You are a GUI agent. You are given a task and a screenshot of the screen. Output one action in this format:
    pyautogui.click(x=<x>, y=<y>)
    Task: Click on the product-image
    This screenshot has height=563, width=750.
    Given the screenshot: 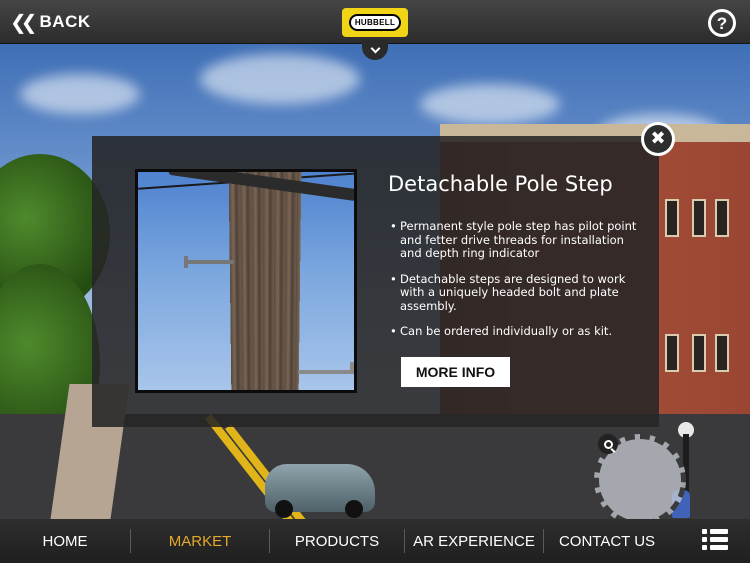 What is the action you would take?
    pyautogui.click(x=246, y=281)
    